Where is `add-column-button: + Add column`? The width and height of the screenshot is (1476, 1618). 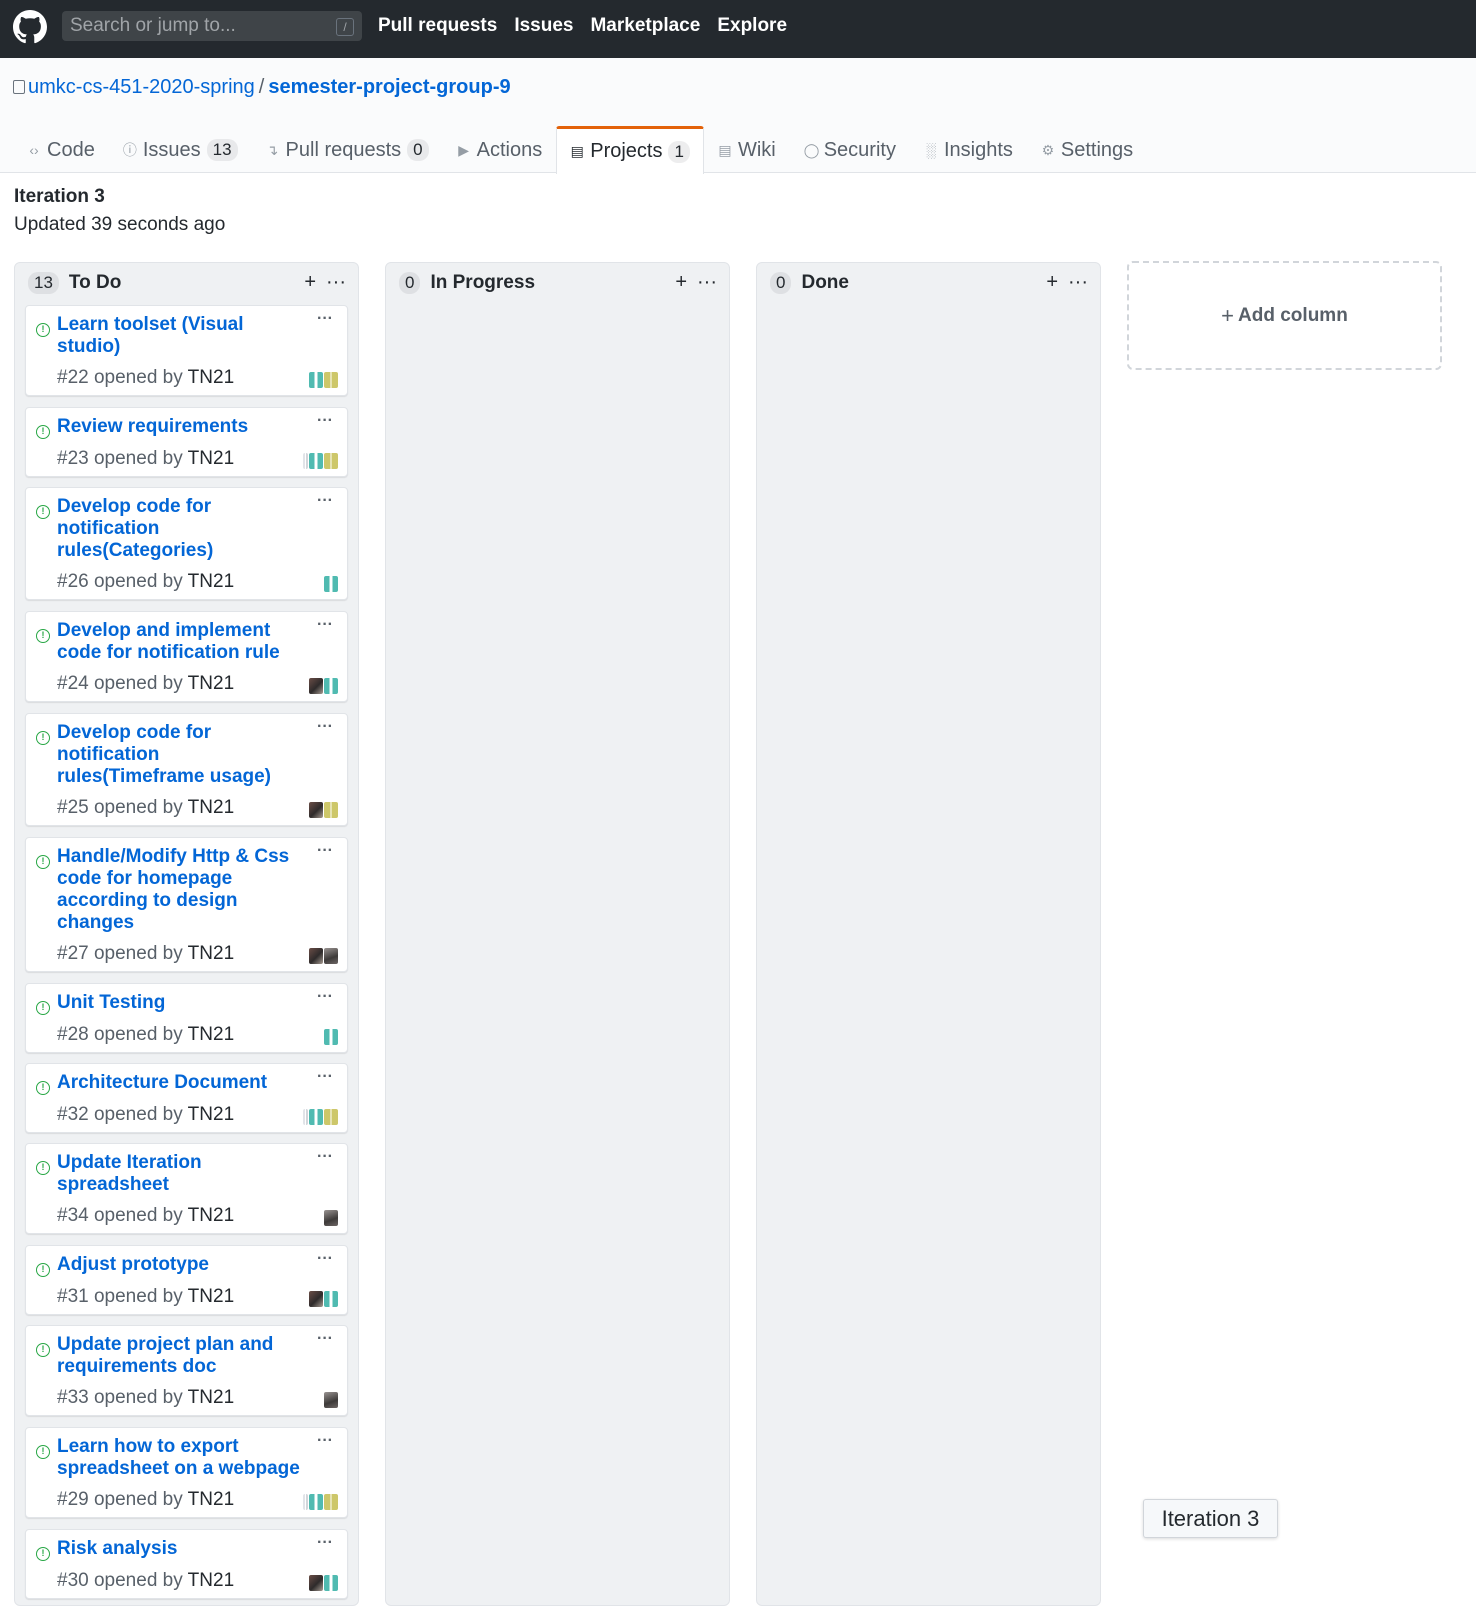 add-column-button: + Add column is located at coordinates (1284, 315).